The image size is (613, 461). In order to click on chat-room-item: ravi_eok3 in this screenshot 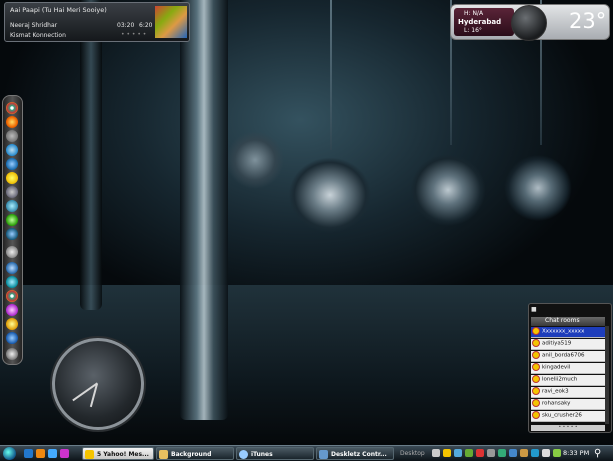, I will do `click(568, 392)`.